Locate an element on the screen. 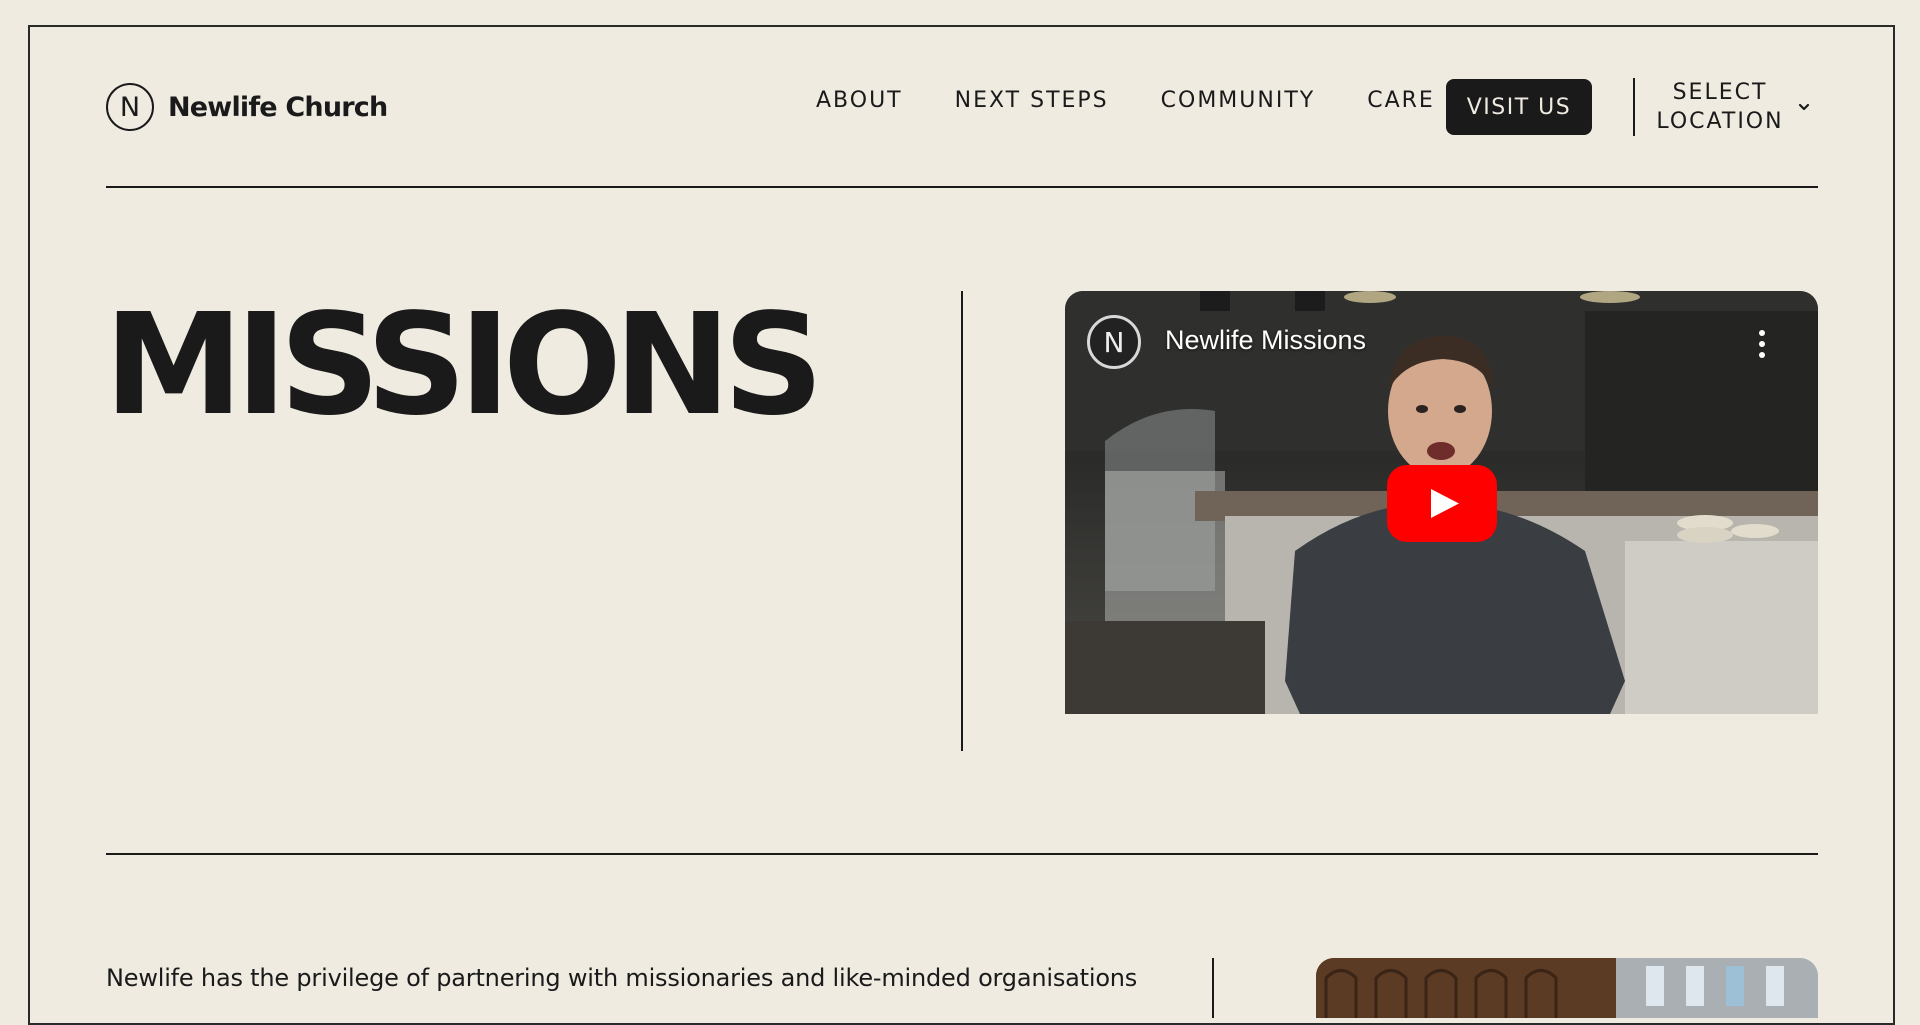 This screenshot has width=1920, height=1025. nav-next-steps: NEXT STEPS is located at coordinates (1032, 100).